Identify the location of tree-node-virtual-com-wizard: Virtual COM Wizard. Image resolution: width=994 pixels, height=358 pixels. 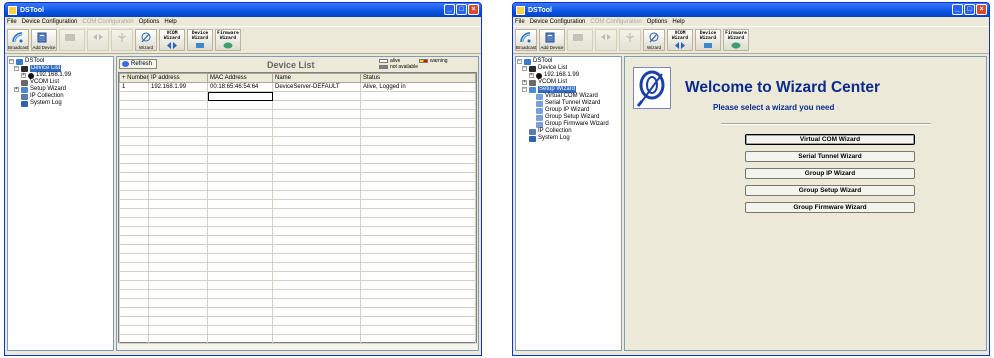
(568, 96).